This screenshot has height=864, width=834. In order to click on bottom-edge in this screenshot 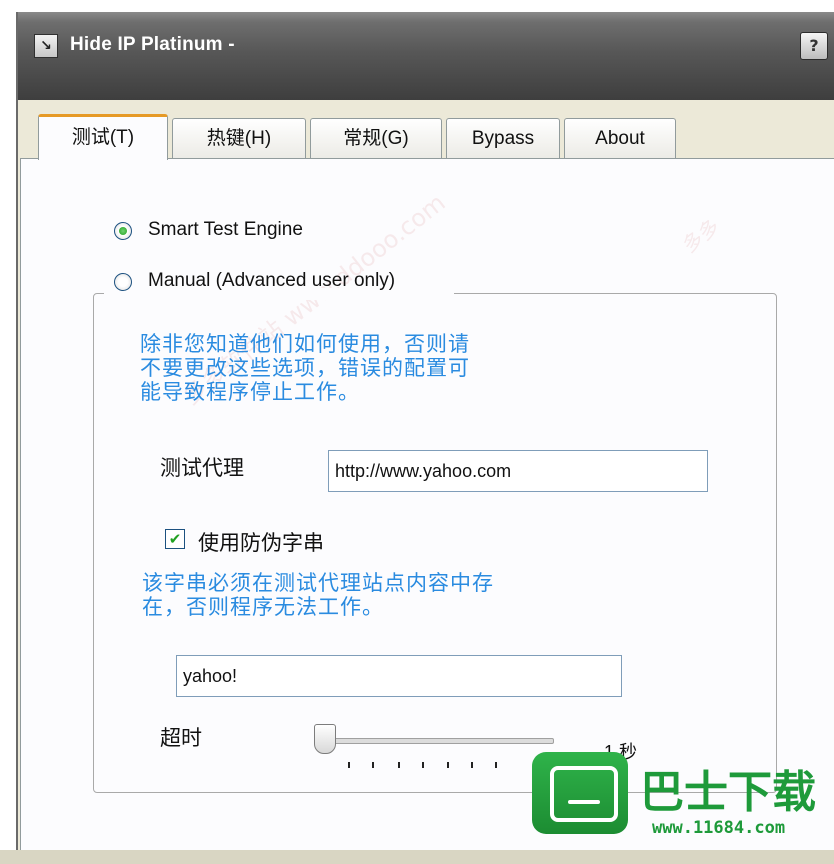, I will do `click(417, 857)`.